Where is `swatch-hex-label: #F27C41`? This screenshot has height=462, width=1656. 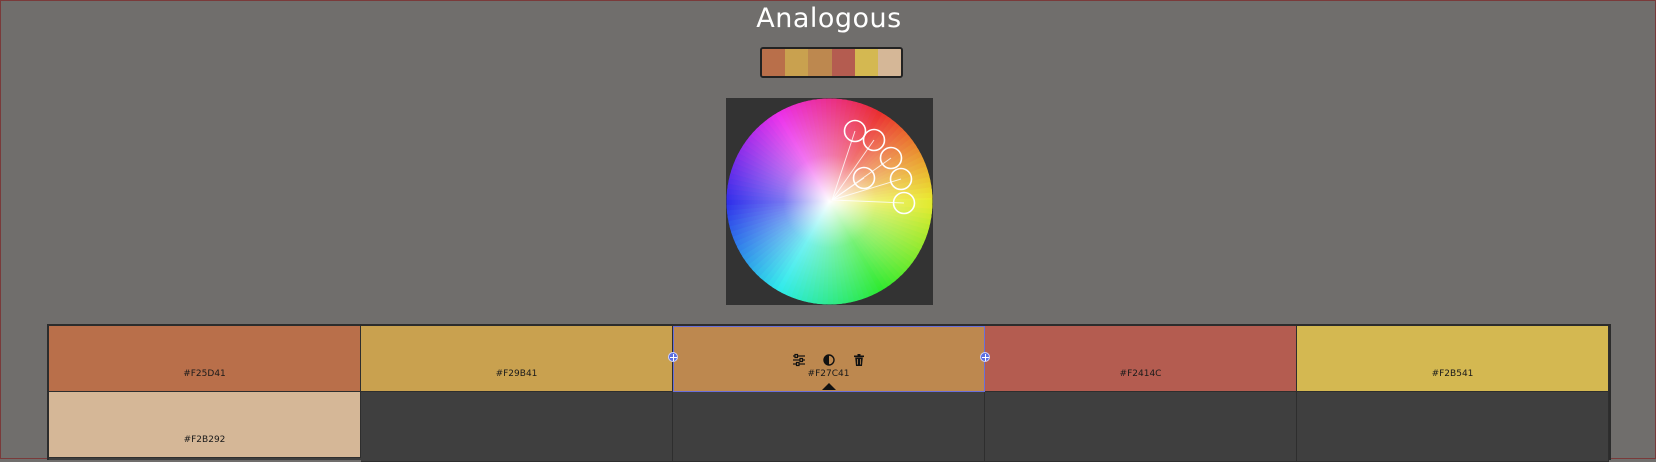 swatch-hex-label: #F27C41 is located at coordinates (828, 374).